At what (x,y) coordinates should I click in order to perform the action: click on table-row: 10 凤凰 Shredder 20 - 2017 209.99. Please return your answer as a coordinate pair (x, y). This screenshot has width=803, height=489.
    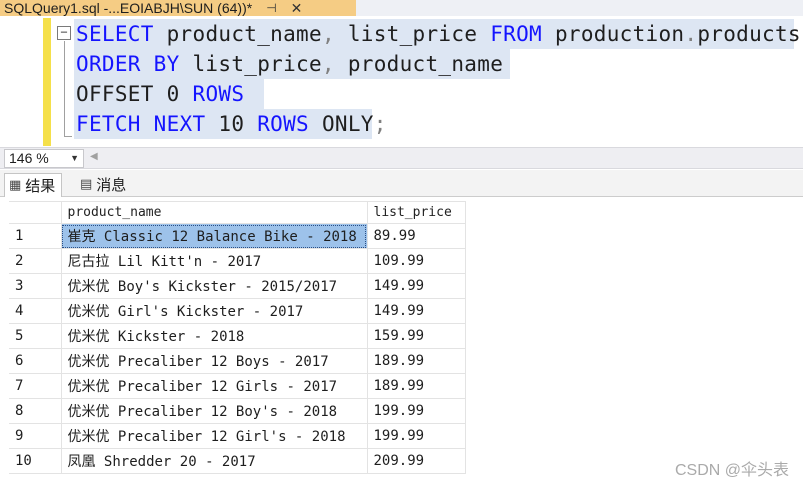
    Looking at the image, I should click on (237, 461).